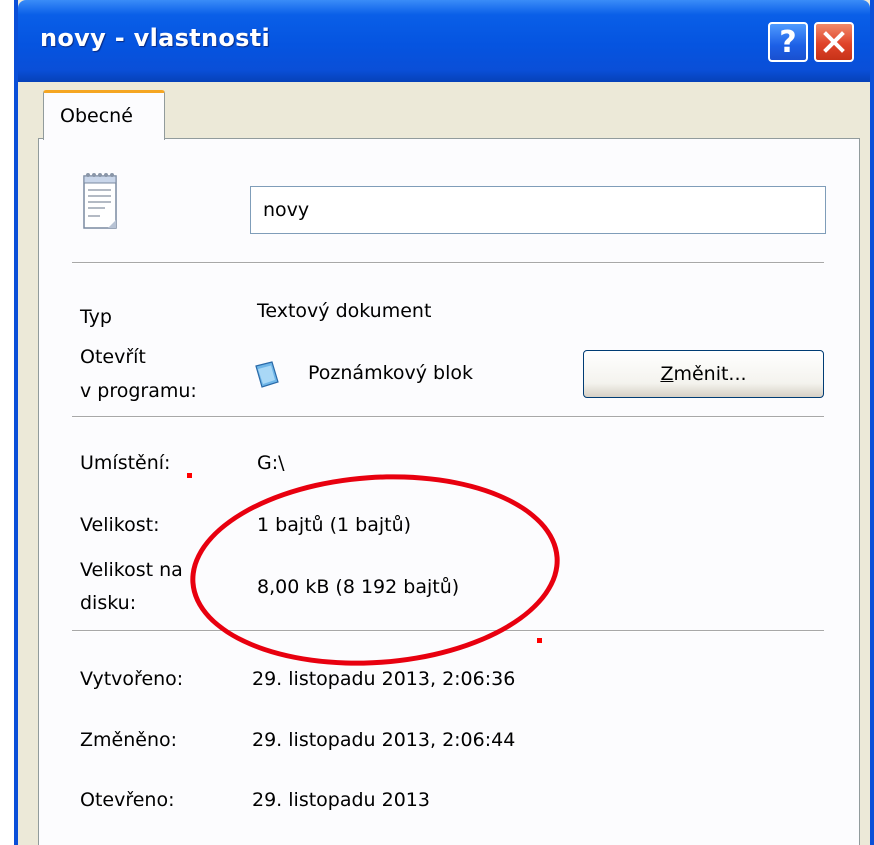  What do you see at coordinates (271, 463) in the screenshot?
I see `location-value: G:\` at bounding box center [271, 463].